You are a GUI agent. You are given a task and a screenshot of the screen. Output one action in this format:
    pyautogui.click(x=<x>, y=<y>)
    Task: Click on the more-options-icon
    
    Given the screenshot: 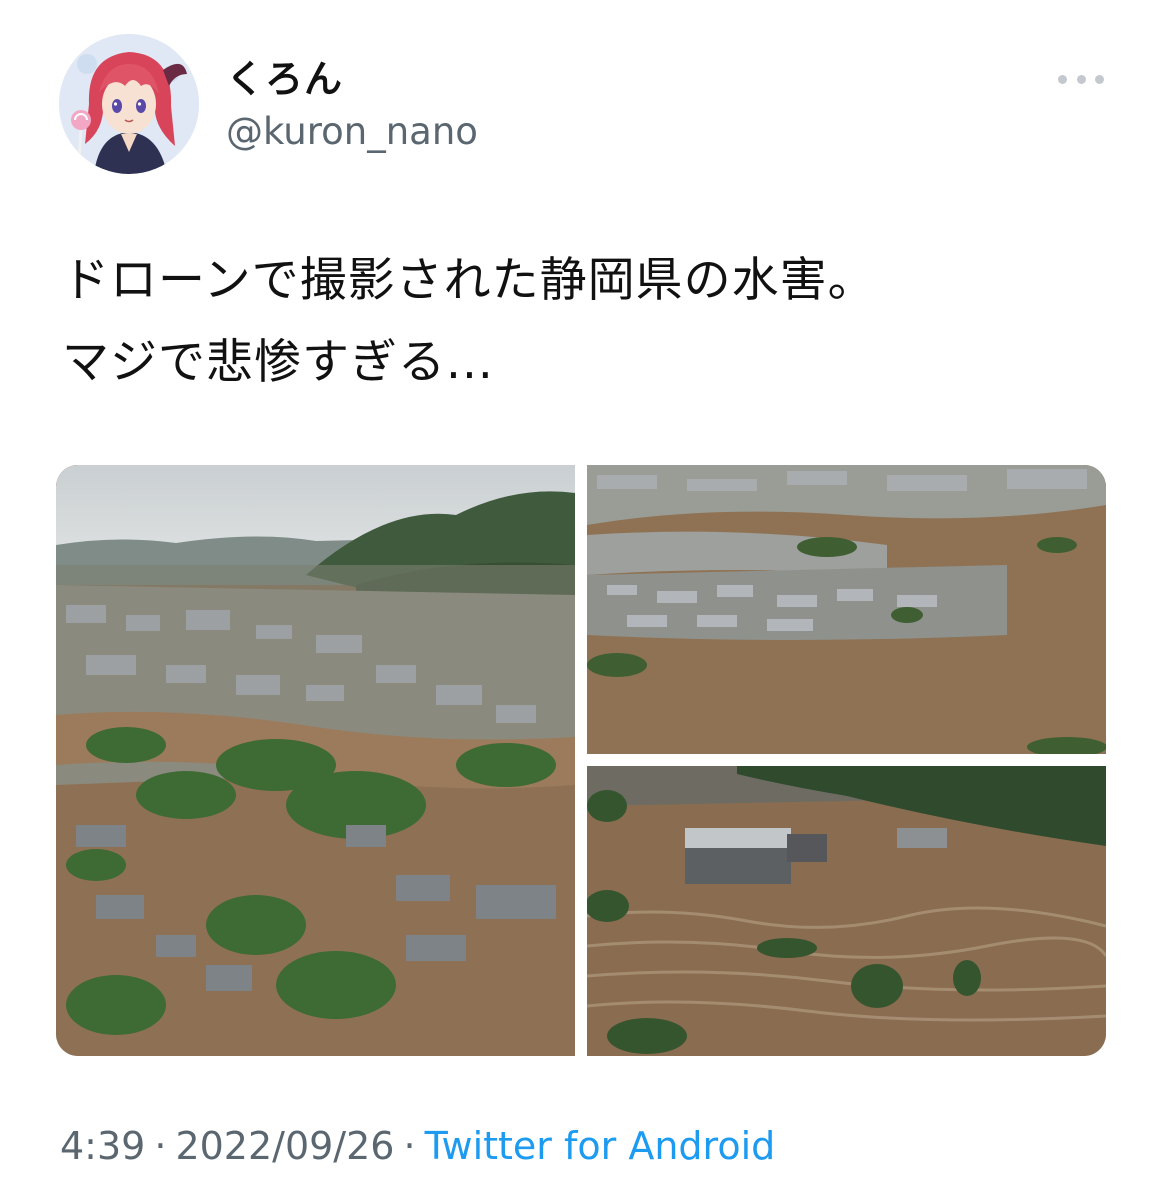 What is the action you would take?
    pyautogui.click(x=1081, y=79)
    